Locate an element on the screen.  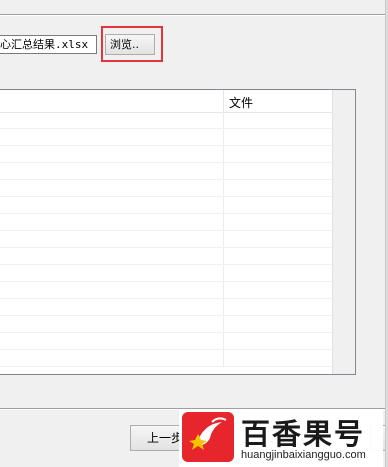
vertical-scrollbar is located at coordinates (343, 232).